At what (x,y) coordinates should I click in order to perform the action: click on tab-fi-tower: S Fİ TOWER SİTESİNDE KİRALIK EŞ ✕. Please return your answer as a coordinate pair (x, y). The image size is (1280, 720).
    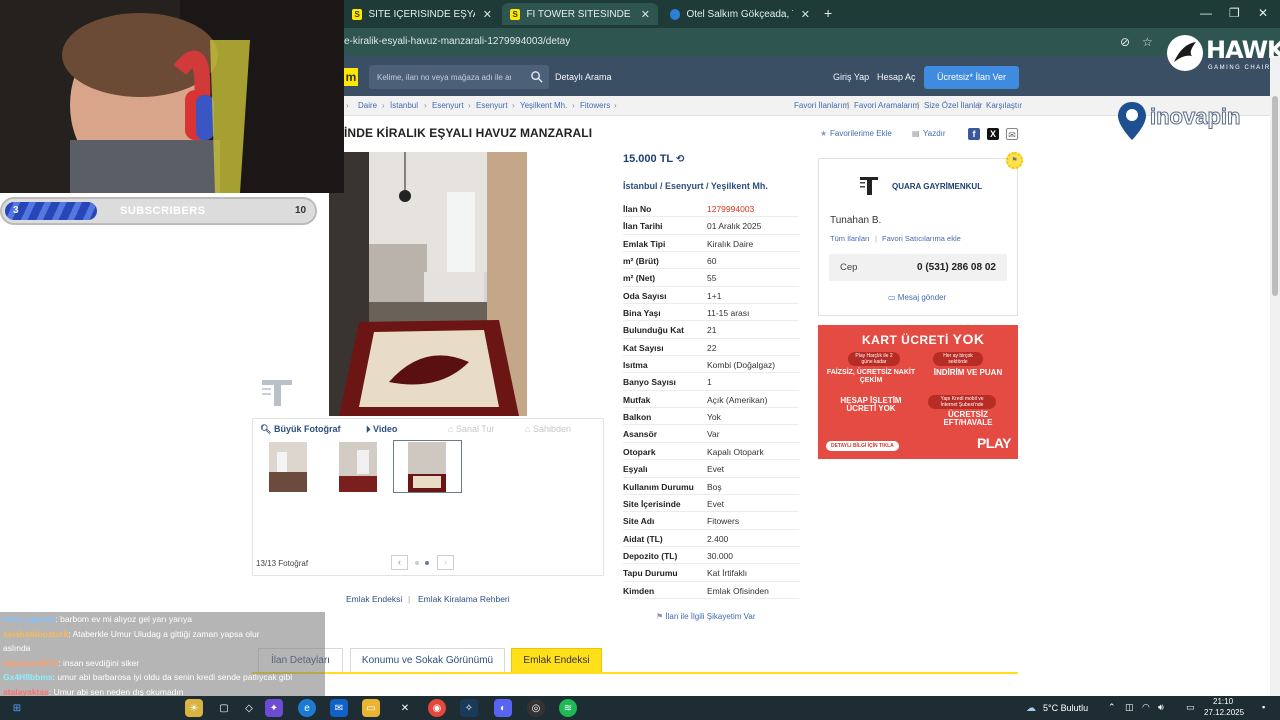
    Looking at the image, I should click on (580, 14).